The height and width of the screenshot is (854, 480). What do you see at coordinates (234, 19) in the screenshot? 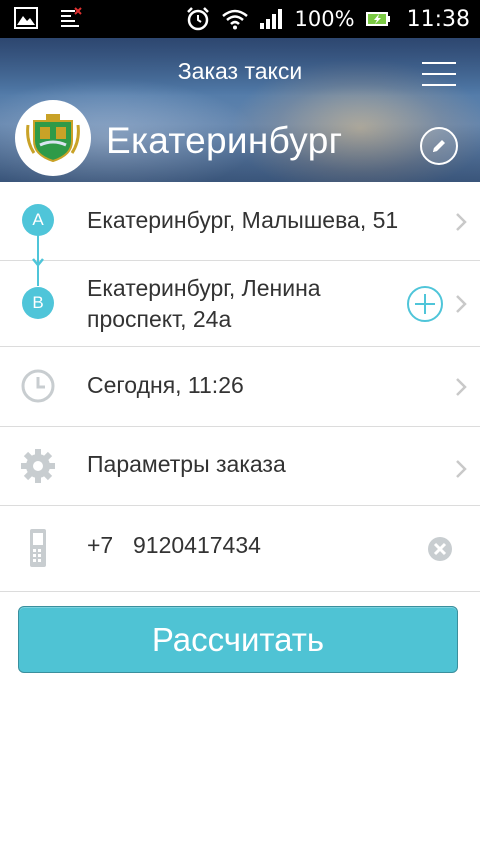
I see `wifi-icon` at bounding box center [234, 19].